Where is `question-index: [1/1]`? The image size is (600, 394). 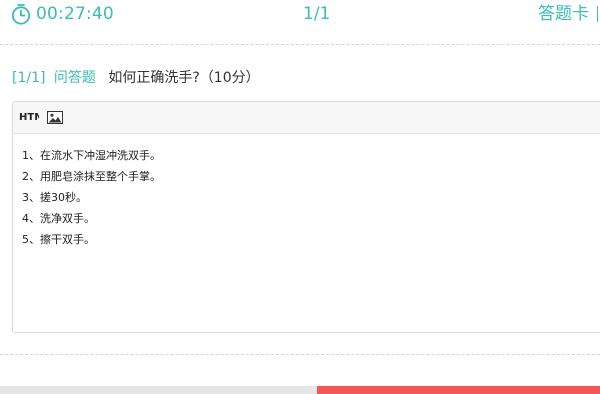 question-index: [1/1] is located at coordinates (29, 78).